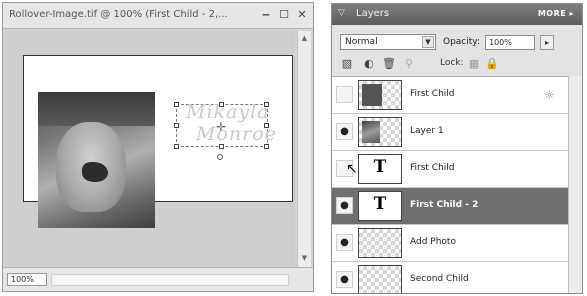 This screenshot has width=587, height=296. I want to click on child-photo, so click(96, 160).